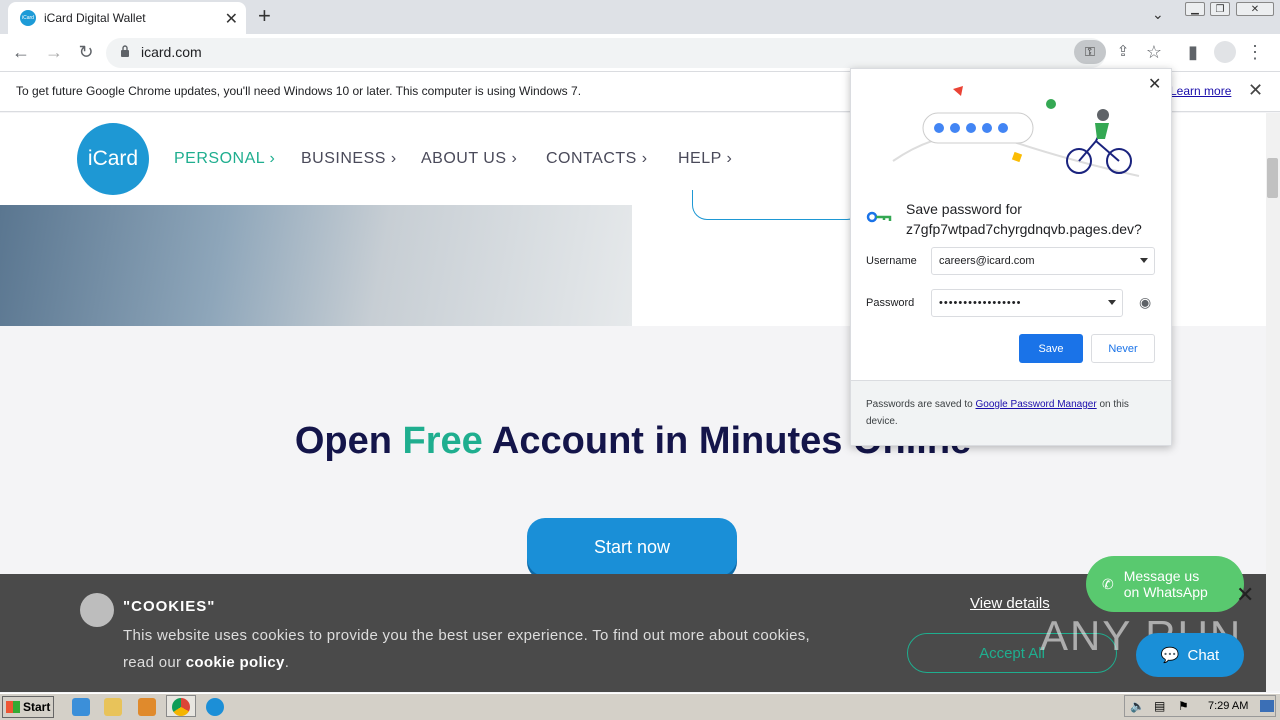  I want to click on browser-tab: iCard iCard Digital Wallet ✕, so click(127, 18).